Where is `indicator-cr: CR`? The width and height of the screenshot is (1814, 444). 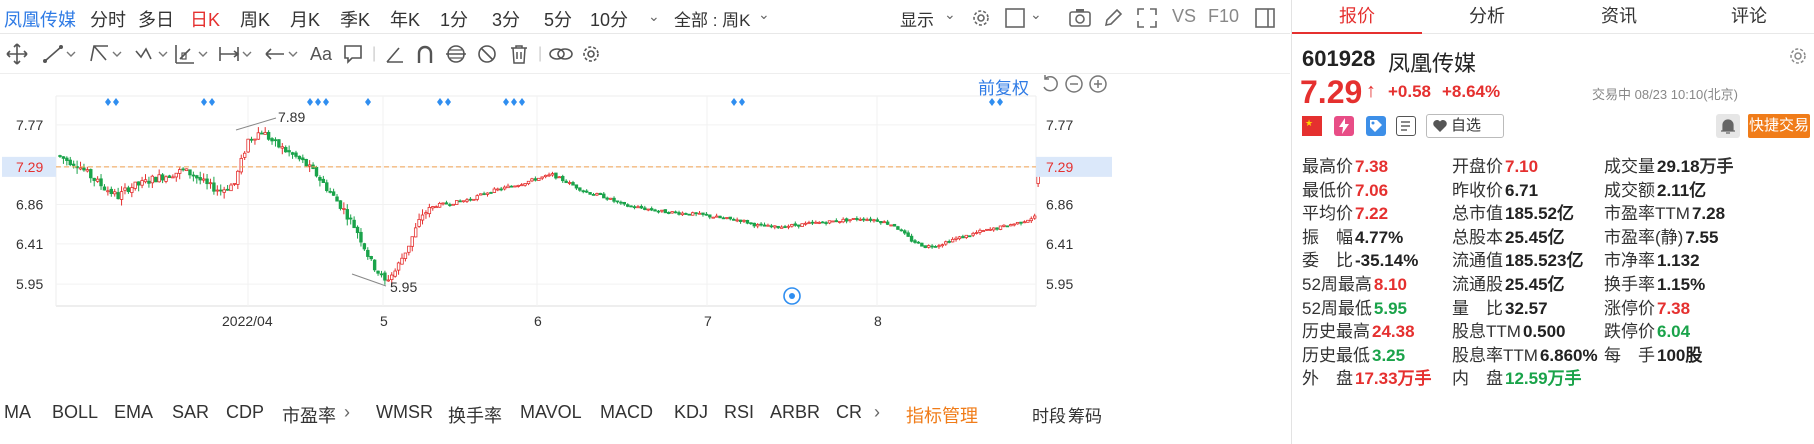
indicator-cr: CR is located at coordinates (849, 412).